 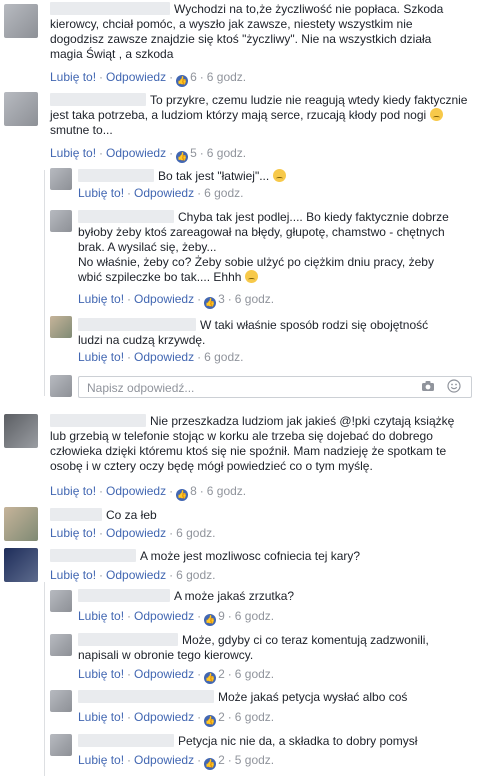 I want to click on comment-actions: Lubię to! · Odpowiedz · 👍 6 · 6 godz., so click(x=148, y=78).